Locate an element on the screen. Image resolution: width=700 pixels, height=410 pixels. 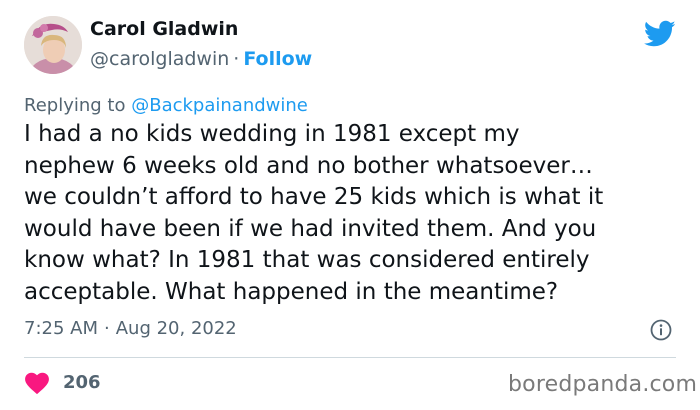
info-icon is located at coordinates (661, 330).